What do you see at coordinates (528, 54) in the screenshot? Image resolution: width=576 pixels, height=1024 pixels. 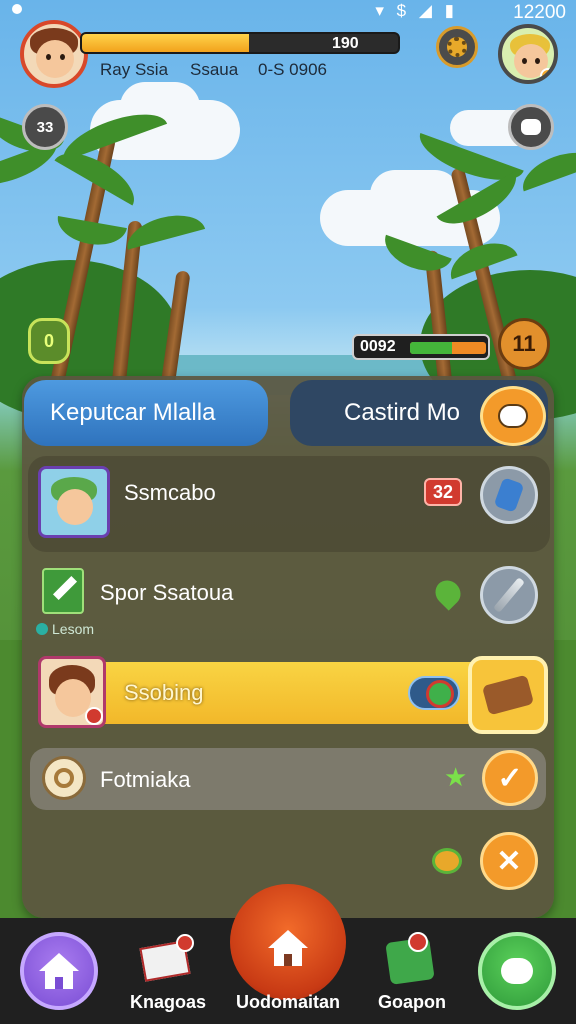 I see `friend-avatar` at bounding box center [528, 54].